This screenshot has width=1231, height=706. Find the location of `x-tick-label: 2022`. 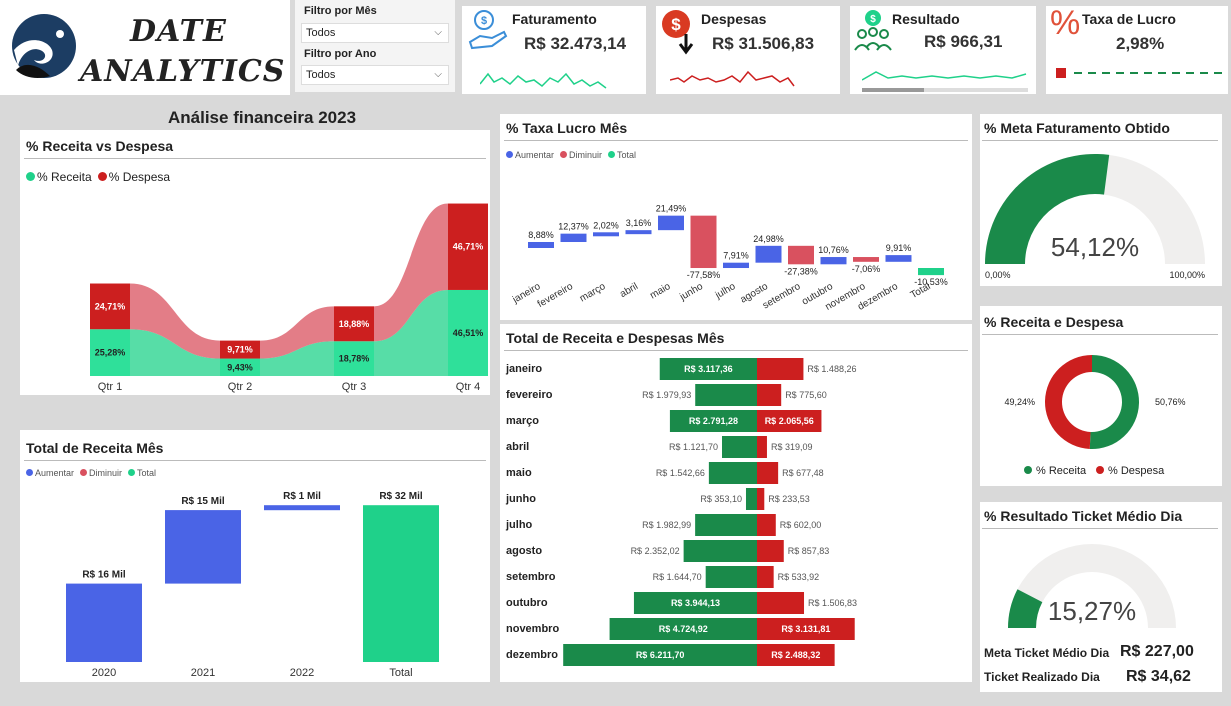

x-tick-label: 2022 is located at coordinates (302, 673).